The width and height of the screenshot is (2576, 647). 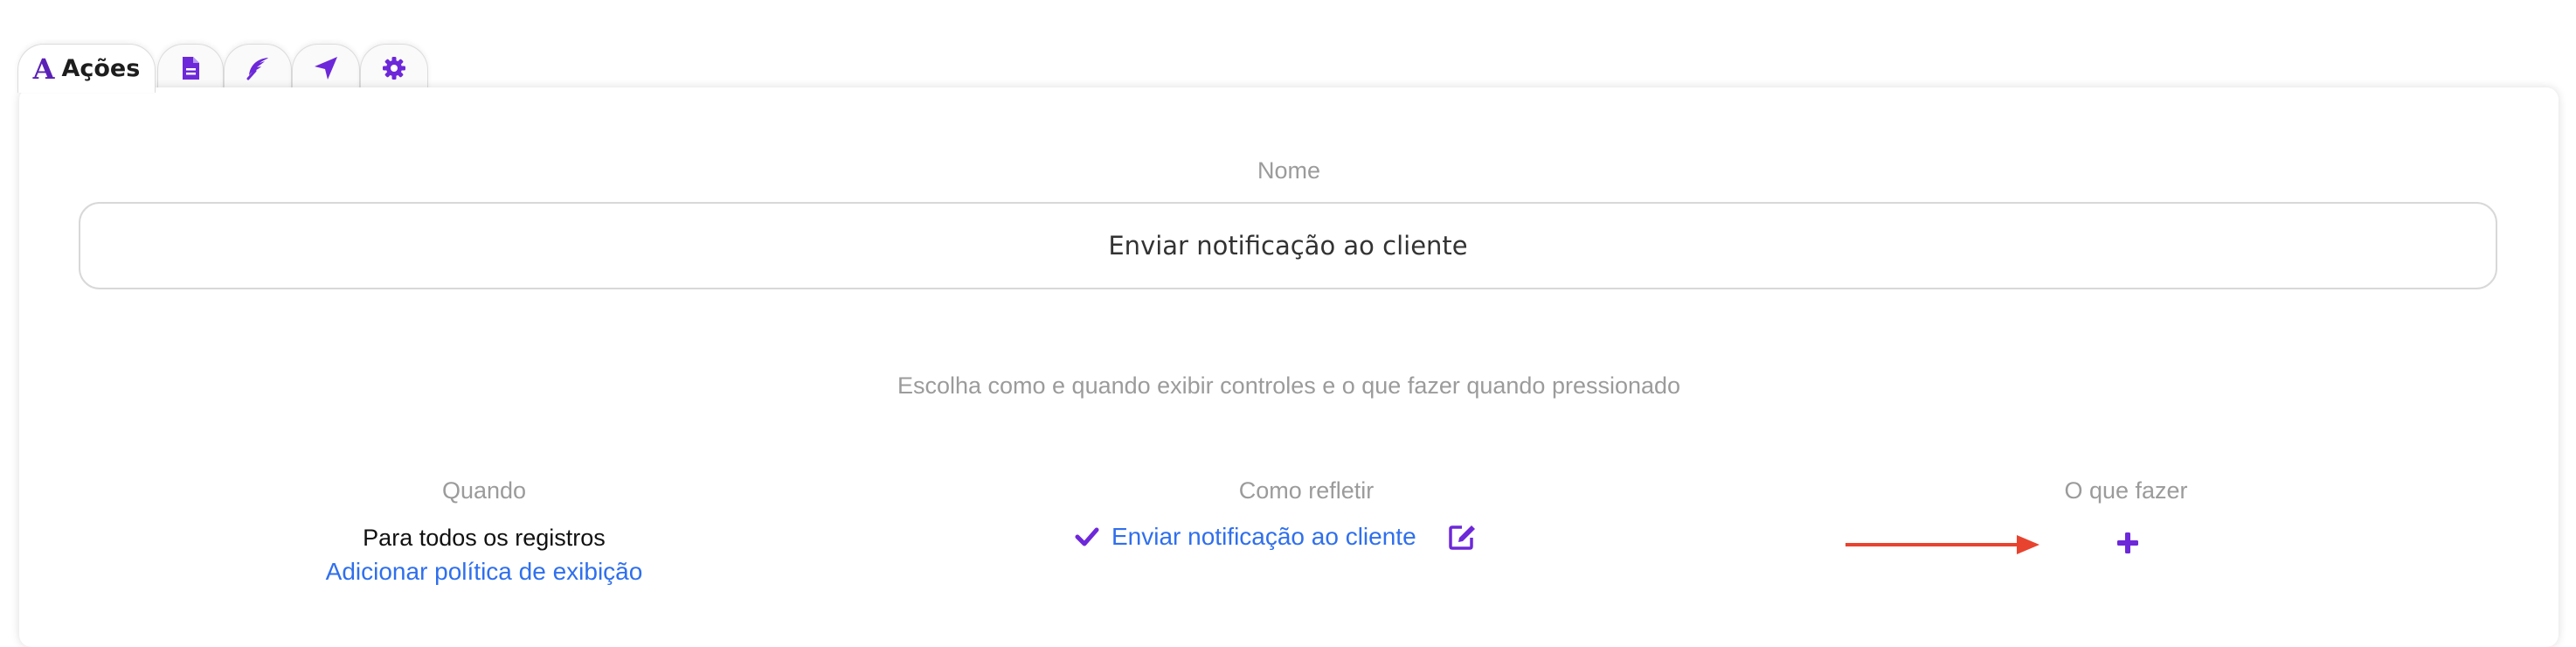 I want to click on tab-document, so click(x=190, y=67).